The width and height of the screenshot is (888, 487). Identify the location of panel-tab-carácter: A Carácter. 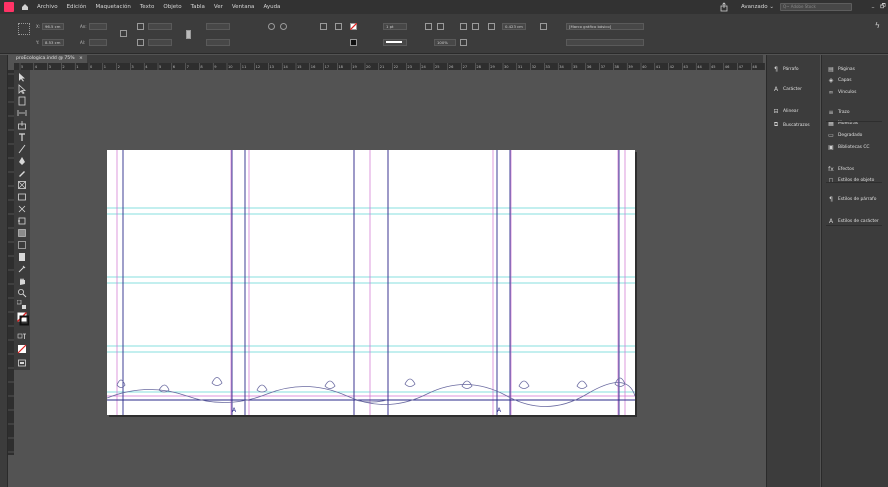
(787, 89).